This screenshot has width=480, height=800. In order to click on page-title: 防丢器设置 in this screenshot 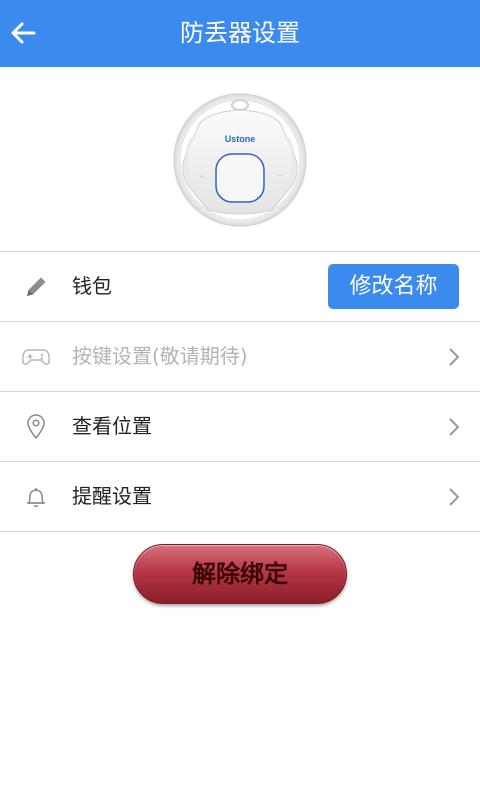, I will do `click(240, 33)`.